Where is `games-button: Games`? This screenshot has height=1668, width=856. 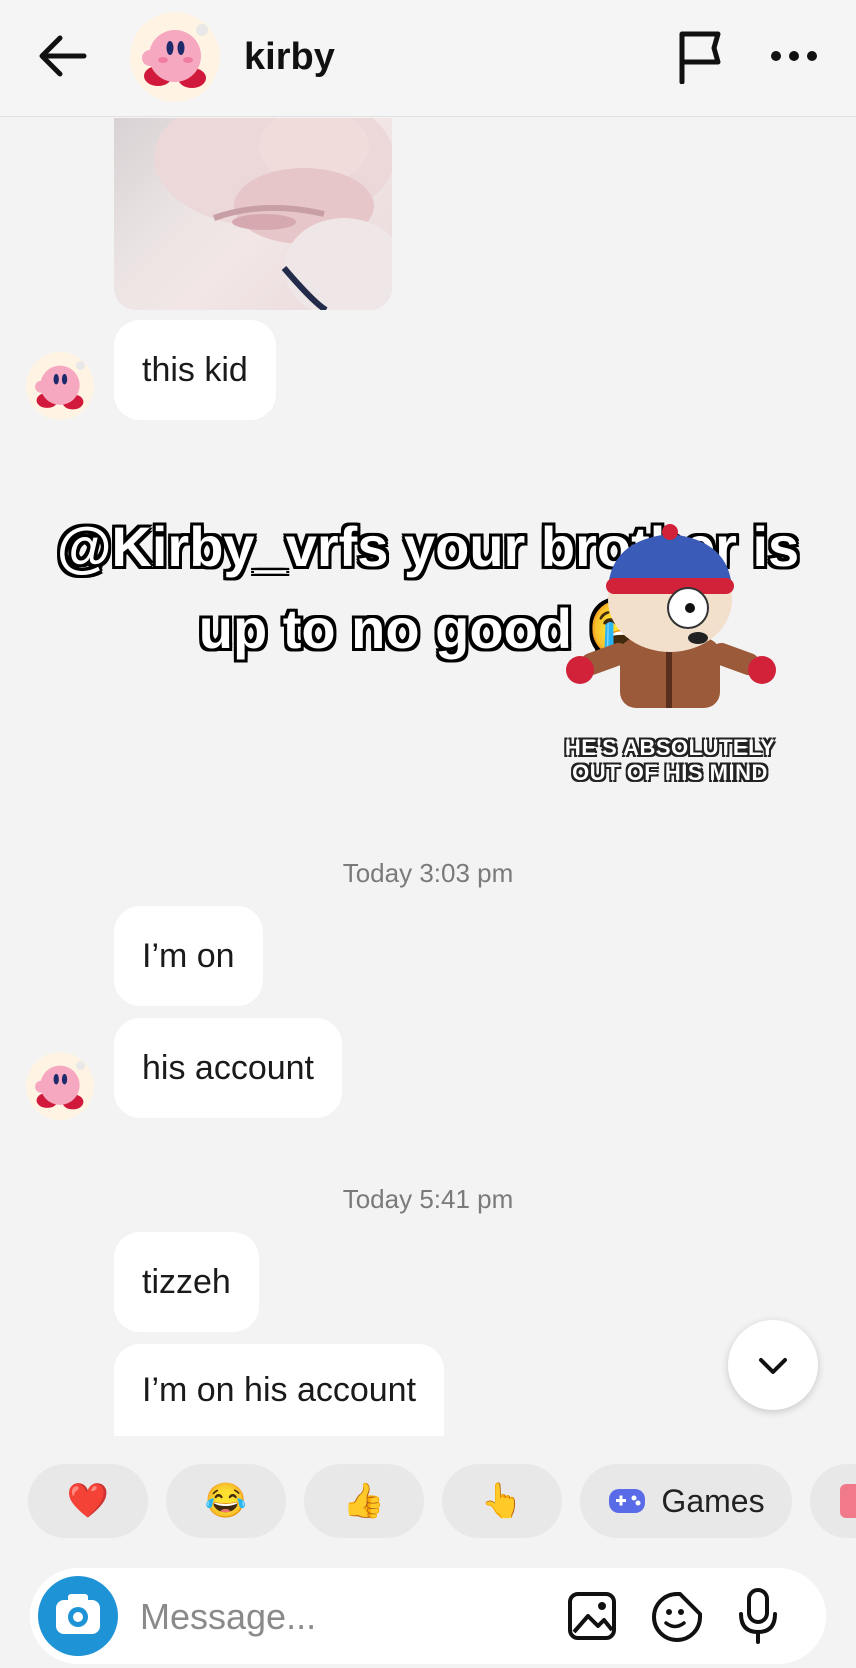
games-button: Games is located at coordinates (686, 1501).